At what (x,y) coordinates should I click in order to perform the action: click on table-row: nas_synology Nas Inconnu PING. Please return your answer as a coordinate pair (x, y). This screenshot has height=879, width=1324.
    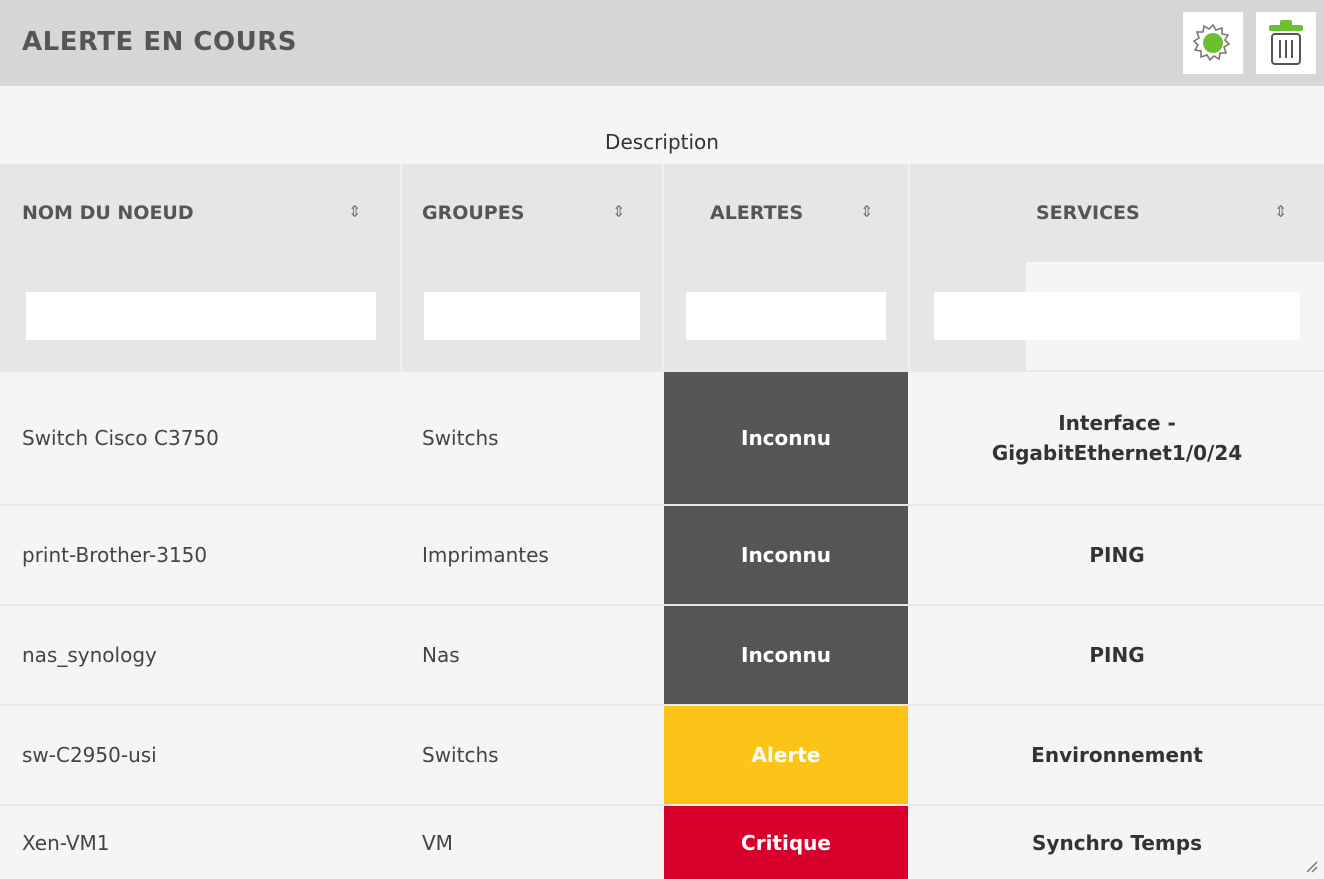
    Looking at the image, I should click on (662, 654).